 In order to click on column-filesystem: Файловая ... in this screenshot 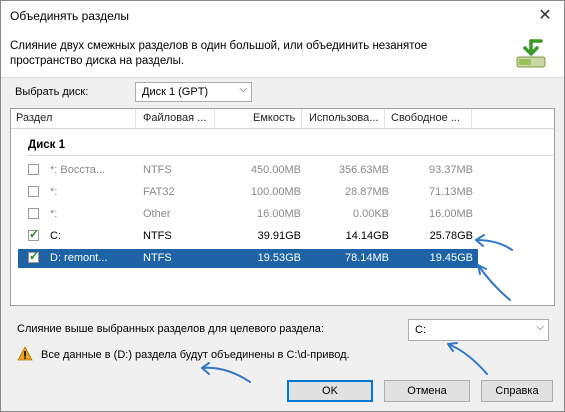, I will do `click(174, 118)`.